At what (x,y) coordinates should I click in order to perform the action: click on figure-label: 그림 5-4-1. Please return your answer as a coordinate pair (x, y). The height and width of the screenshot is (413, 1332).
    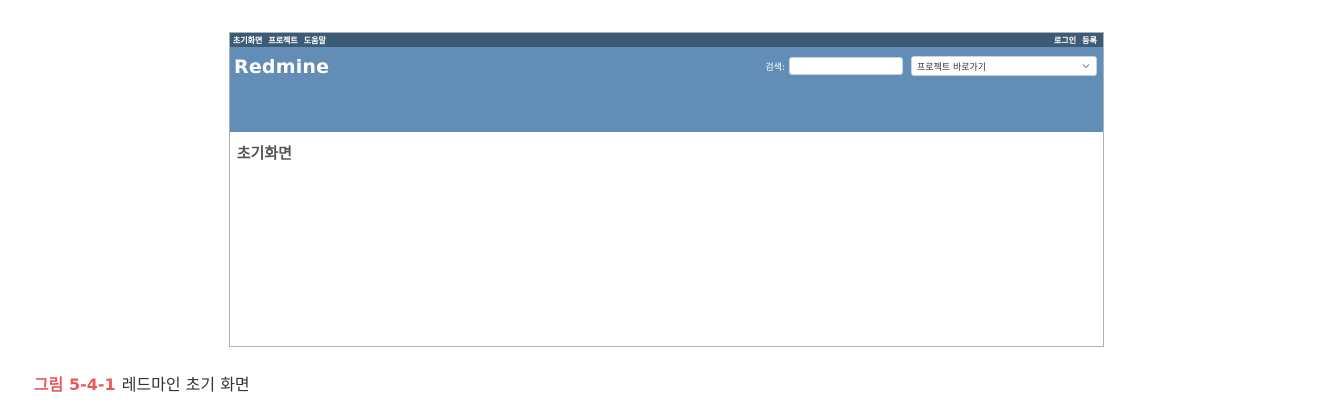
    Looking at the image, I should click on (75, 384).